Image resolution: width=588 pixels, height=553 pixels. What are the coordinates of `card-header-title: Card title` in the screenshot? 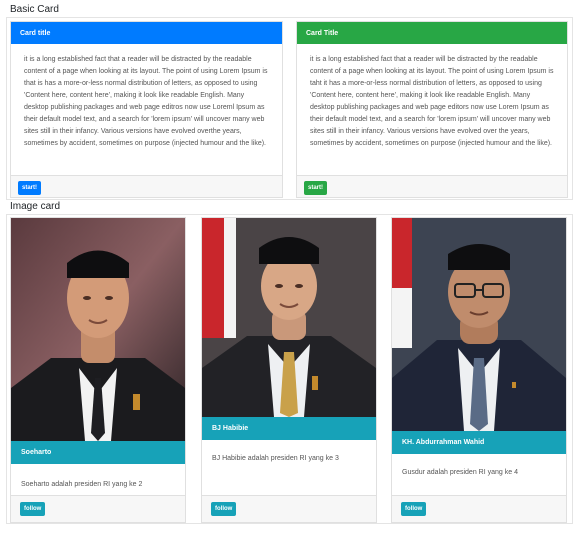 It's located at (146, 33).